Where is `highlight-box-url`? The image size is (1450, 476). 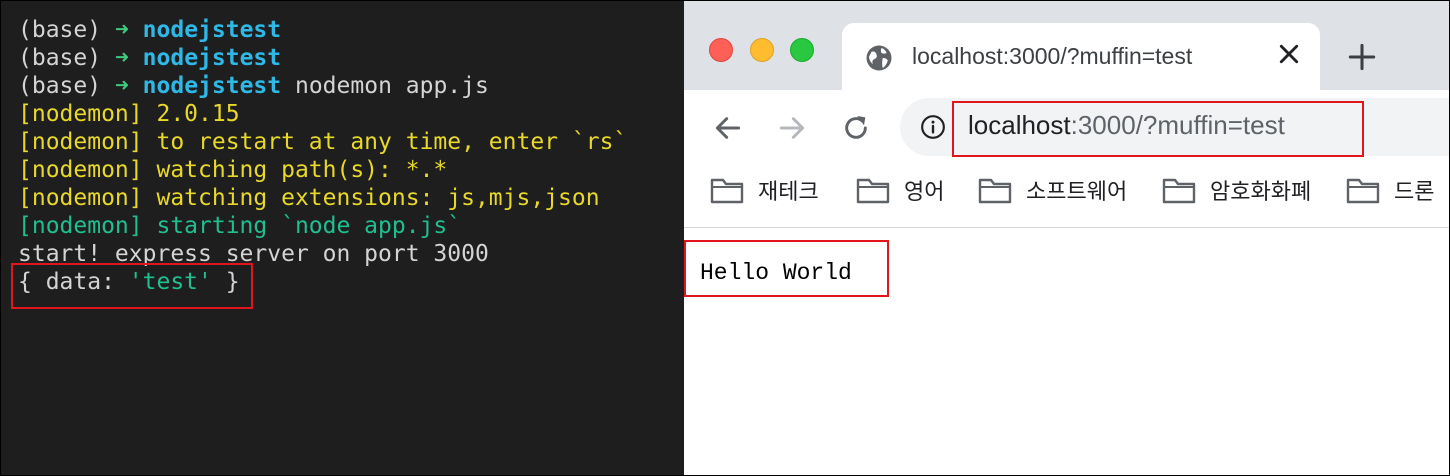
highlight-box-url is located at coordinates (1158, 129).